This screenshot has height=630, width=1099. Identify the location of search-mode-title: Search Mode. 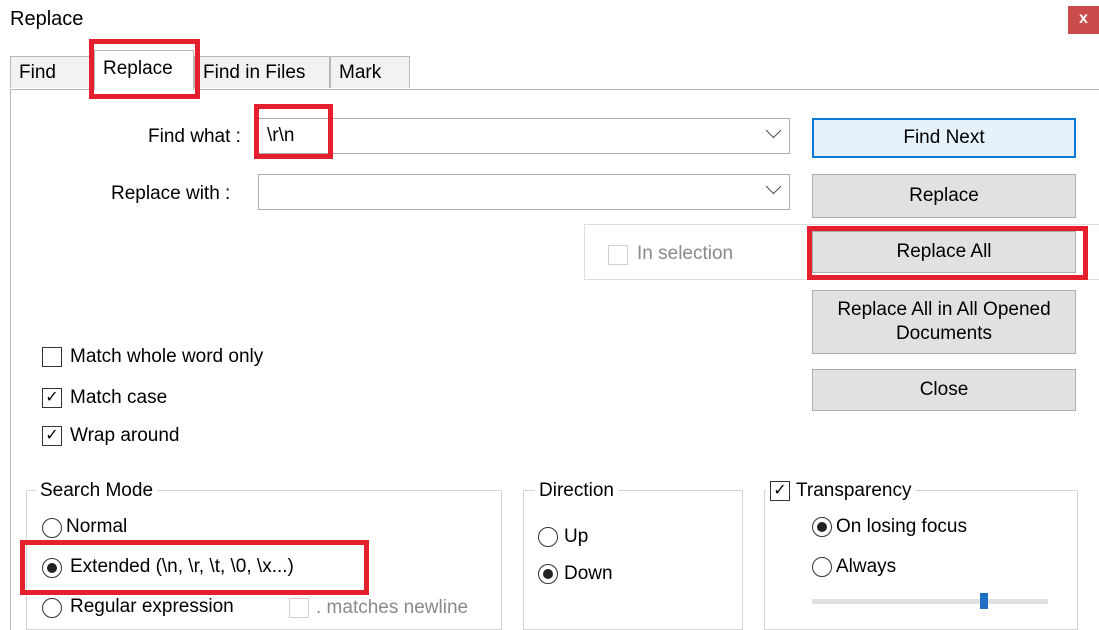
(97, 491).